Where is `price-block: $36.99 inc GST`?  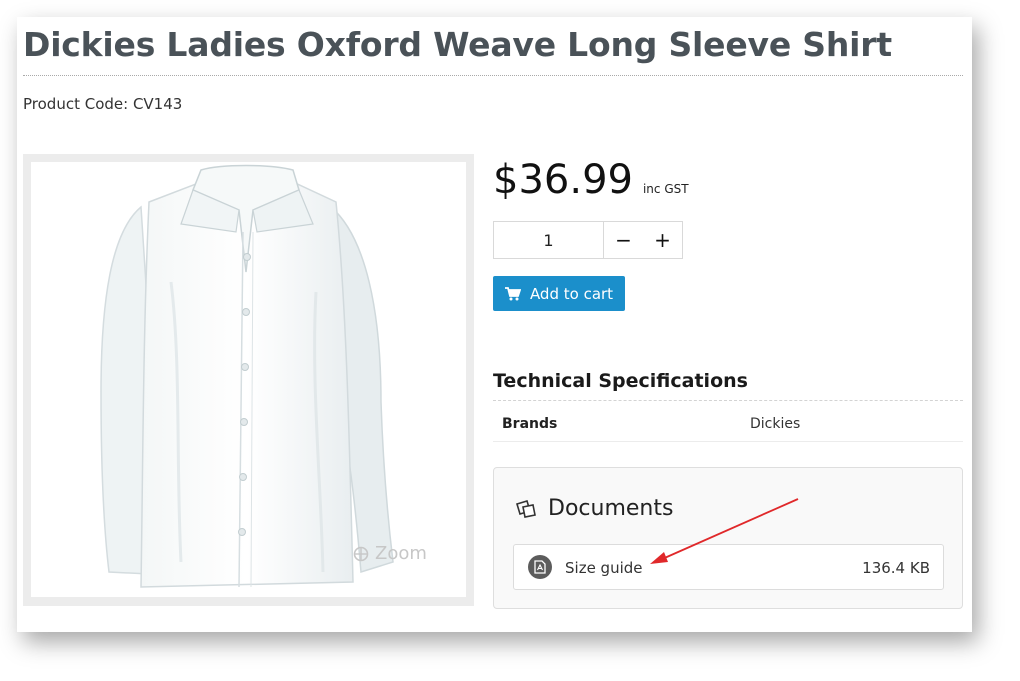 price-block: $36.99 inc GST is located at coordinates (591, 180).